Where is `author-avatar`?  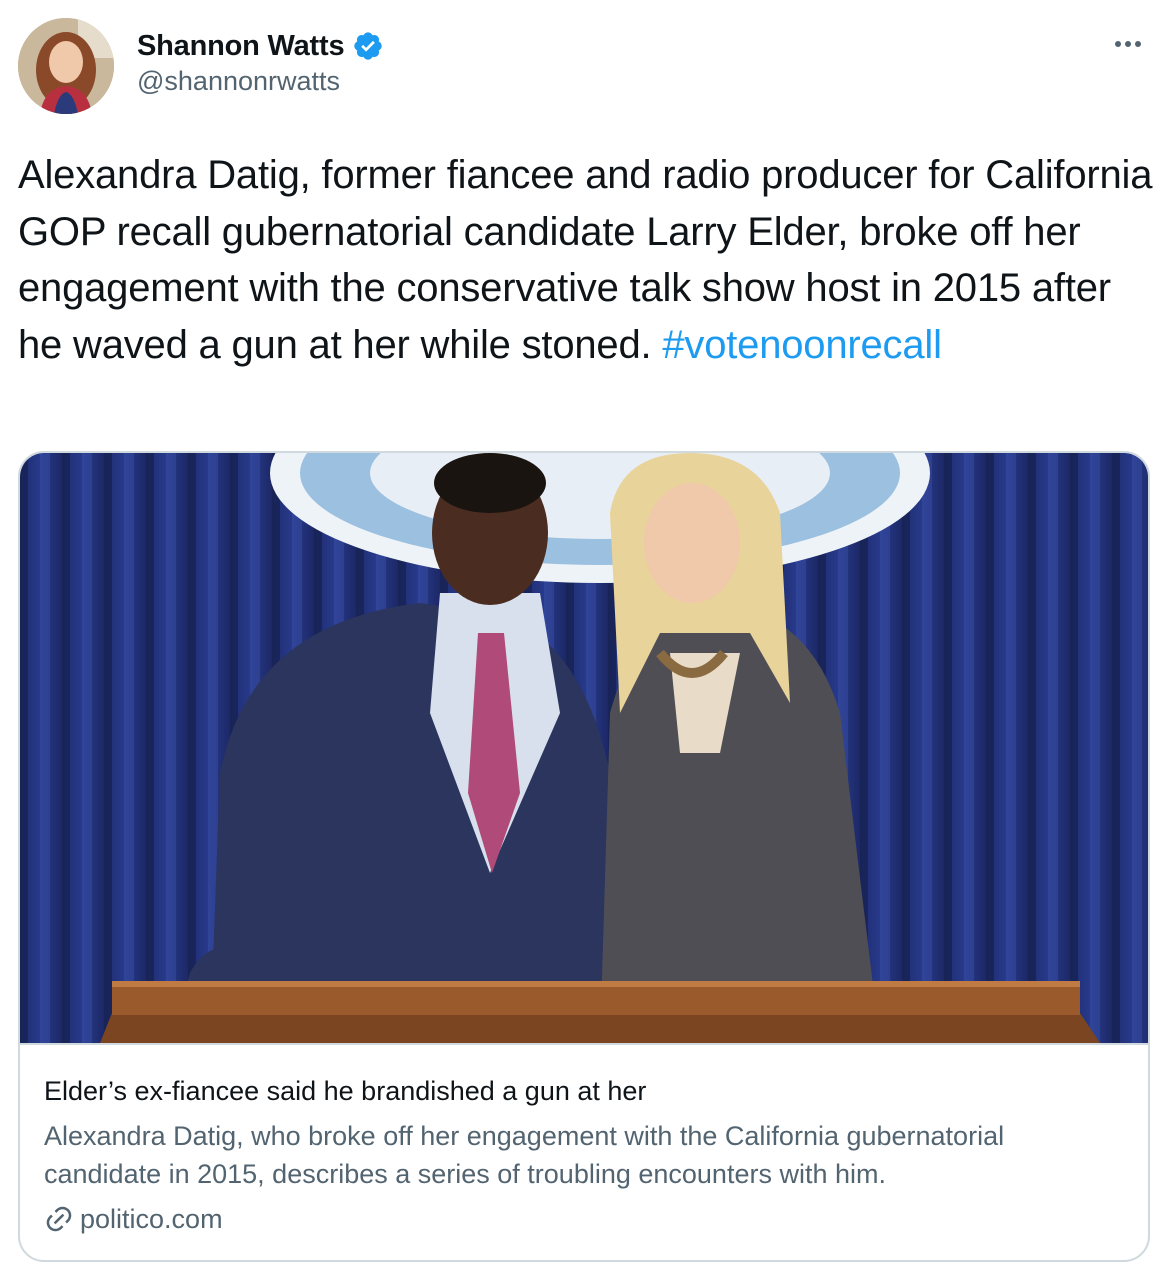
author-avatar is located at coordinates (66, 66).